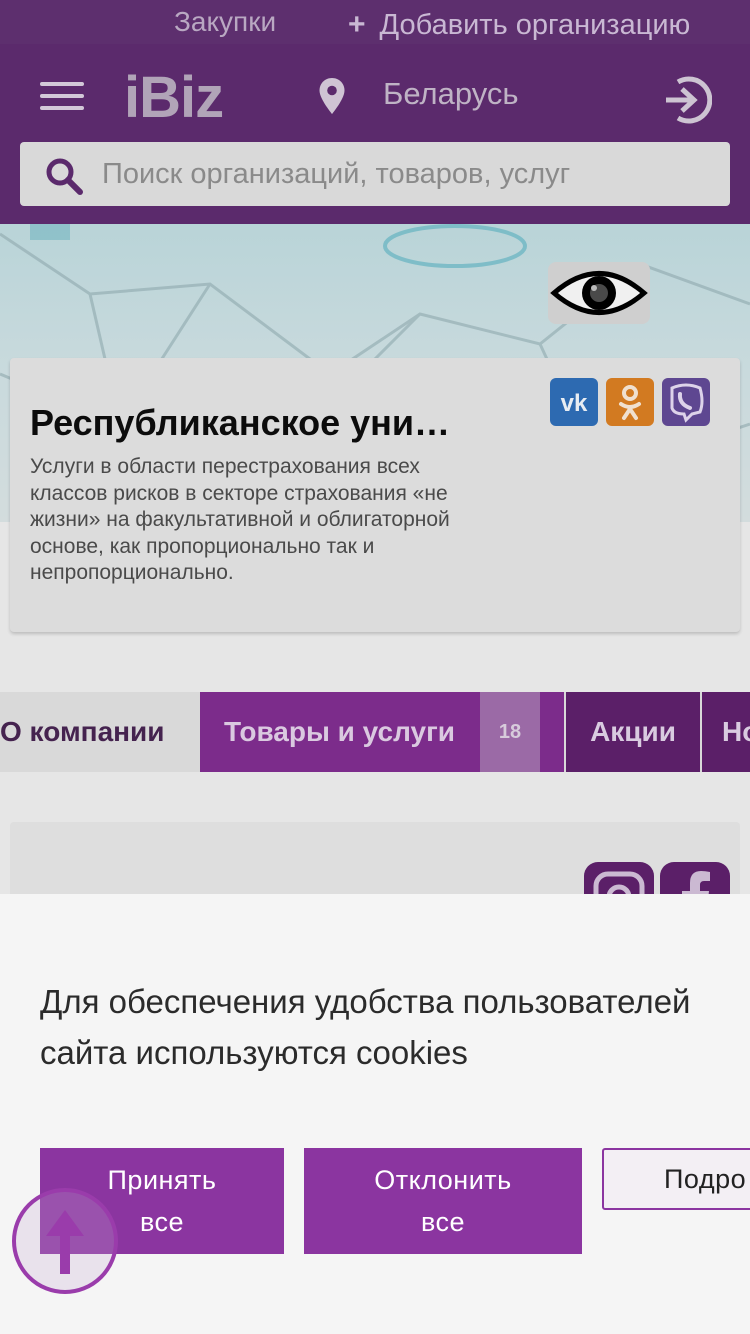 Image resolution: width=750 pixels, height=1334 pixels. Describe the element at coordinates (162, 1201) in the screenshot. I see `accept-all-label: Принять все` at that location.